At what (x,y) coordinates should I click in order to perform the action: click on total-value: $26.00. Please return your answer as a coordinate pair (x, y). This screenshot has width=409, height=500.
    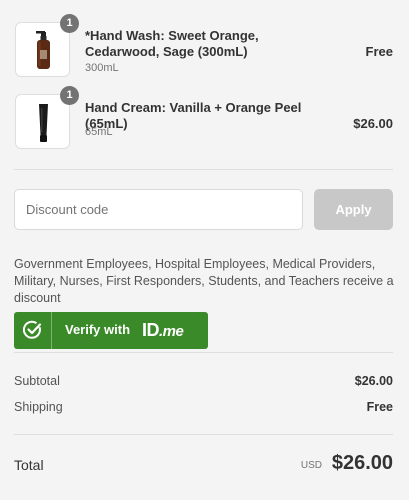
    Looking at the image, I should click on (362, 463).